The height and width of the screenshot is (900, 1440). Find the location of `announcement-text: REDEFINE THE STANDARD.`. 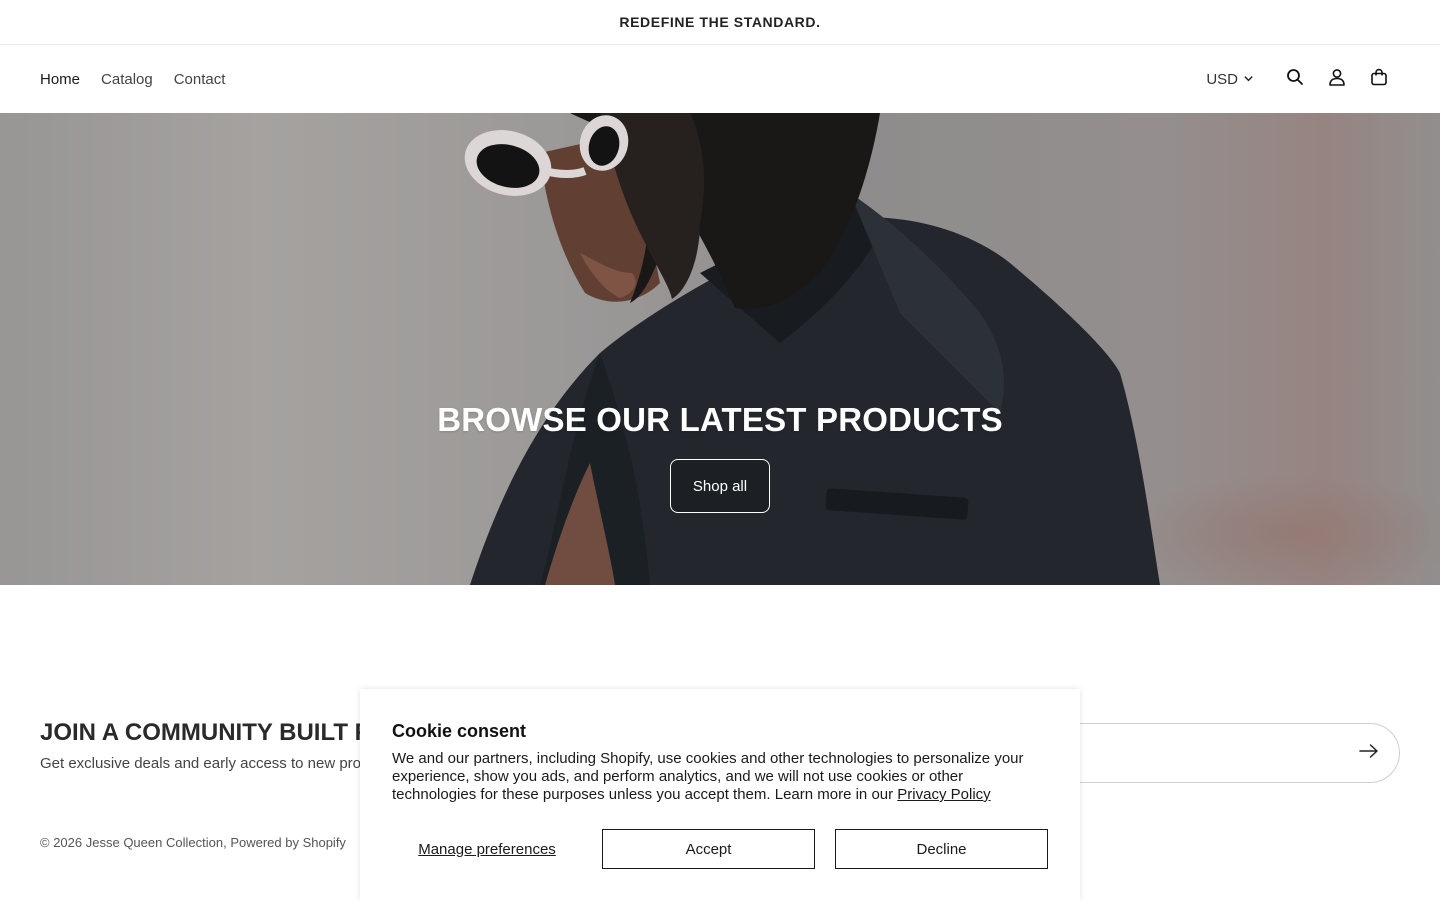

announcement-text: REDEFINE THE STANDARD. is located at coordinates (720, 22).